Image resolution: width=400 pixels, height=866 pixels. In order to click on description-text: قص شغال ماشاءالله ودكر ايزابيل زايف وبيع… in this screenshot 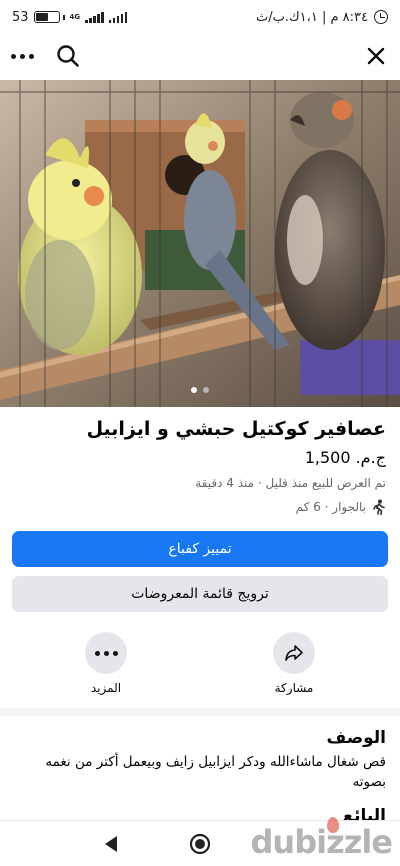, I will do `click(215, 772)`.